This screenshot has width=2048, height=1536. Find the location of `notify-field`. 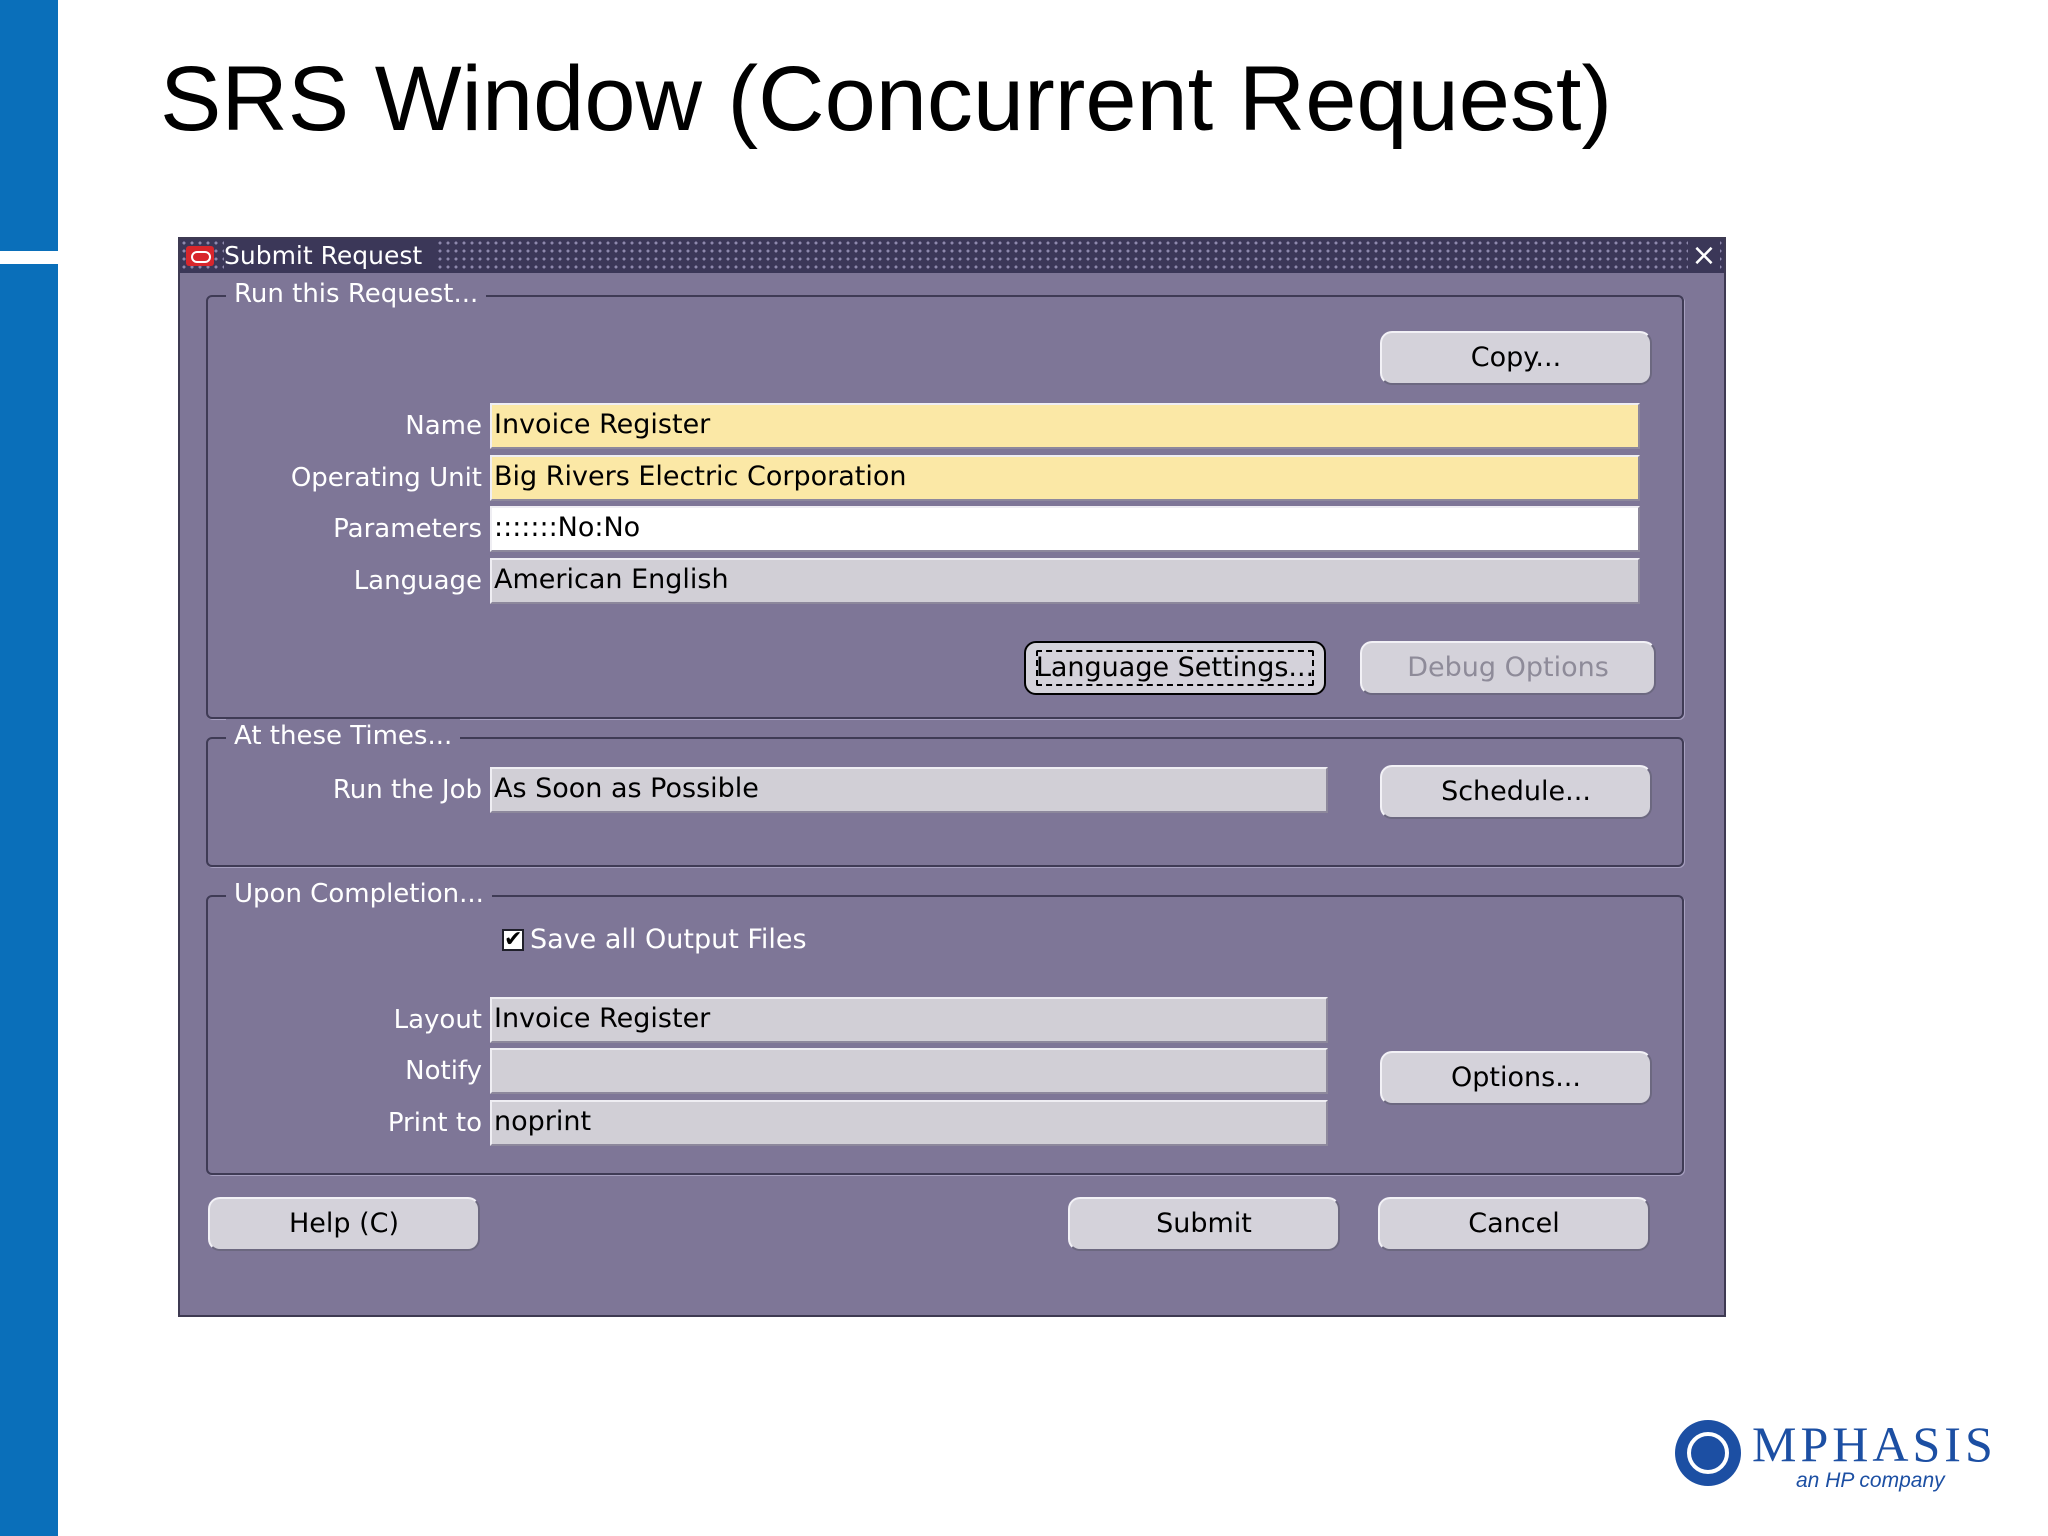

notify-field is located at coordinates (909, 1071).